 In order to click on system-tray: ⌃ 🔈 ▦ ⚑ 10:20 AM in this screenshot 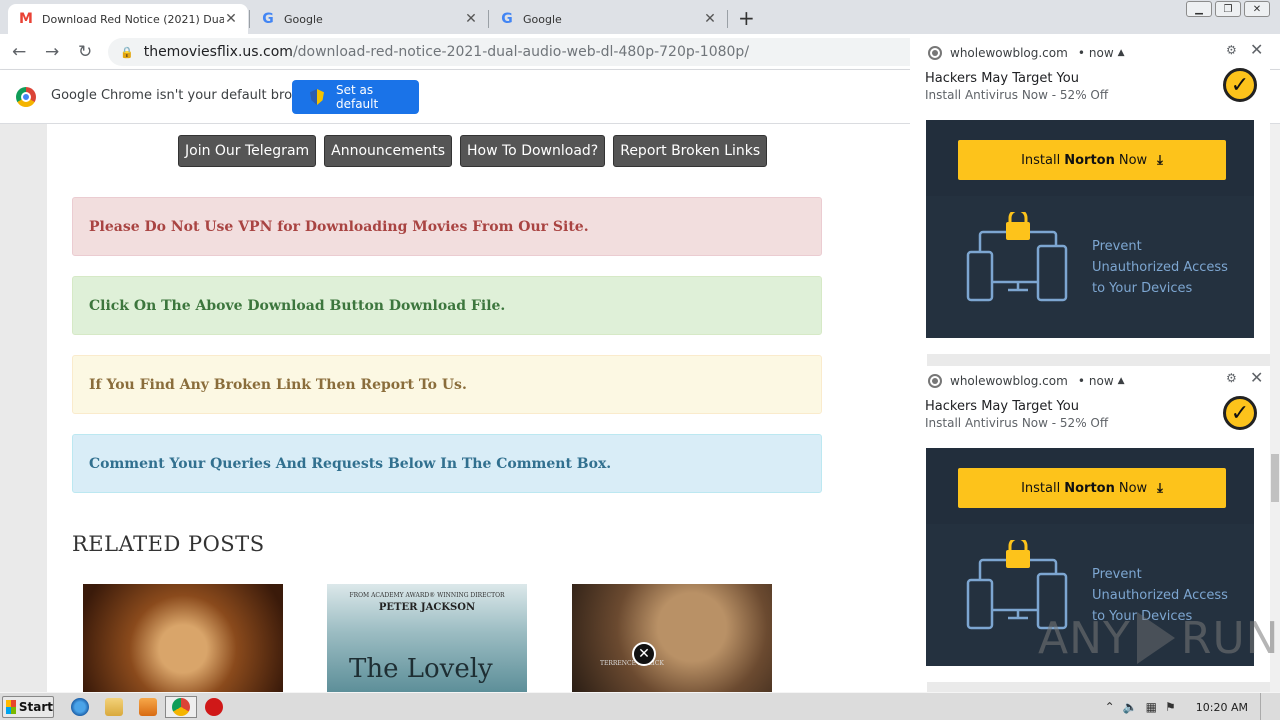, I will do `click(1192, 706)`.